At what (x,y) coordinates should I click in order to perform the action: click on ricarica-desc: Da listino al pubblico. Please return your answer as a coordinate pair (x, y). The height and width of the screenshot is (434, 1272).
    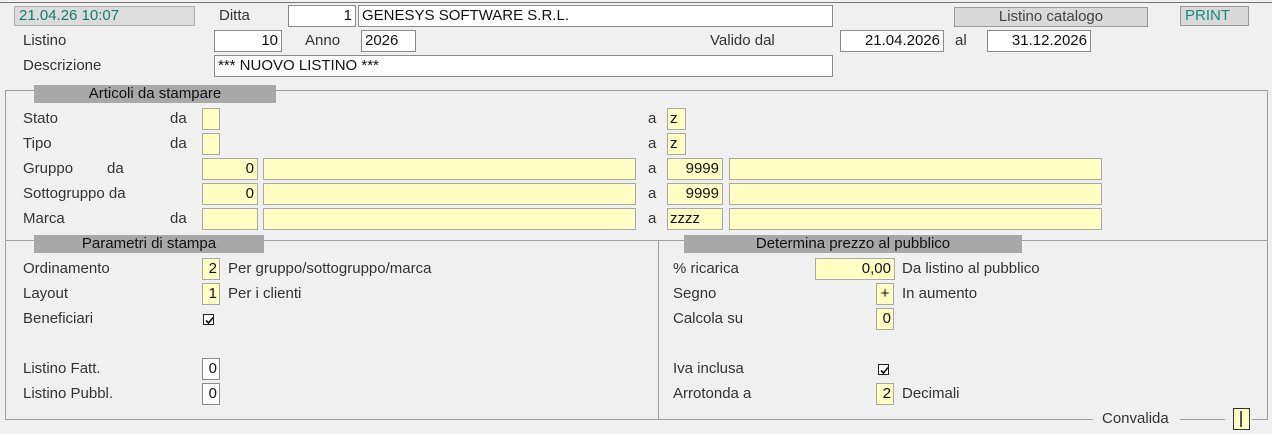
    Looking at the image, I should click on (971, 268).